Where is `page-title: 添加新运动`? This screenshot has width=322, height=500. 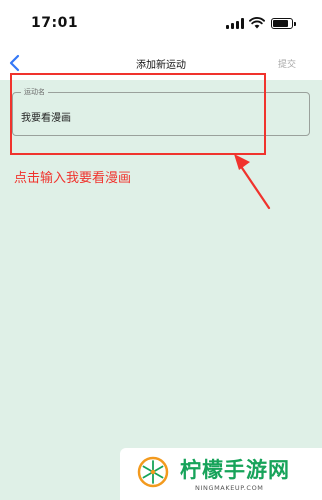
page-title: 添加新运动 is located at coordinates (161, 65).